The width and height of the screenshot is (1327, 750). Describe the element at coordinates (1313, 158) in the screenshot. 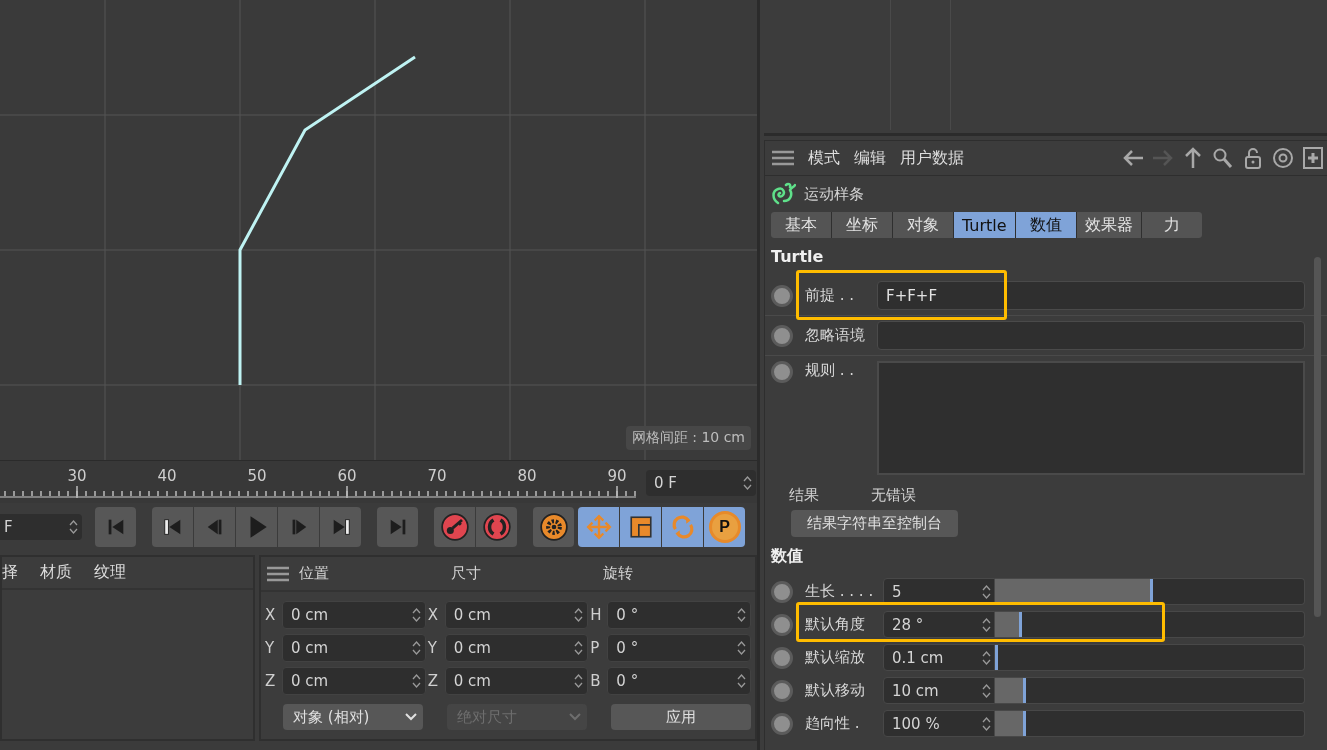

I see `plus-box-icon` at that location.